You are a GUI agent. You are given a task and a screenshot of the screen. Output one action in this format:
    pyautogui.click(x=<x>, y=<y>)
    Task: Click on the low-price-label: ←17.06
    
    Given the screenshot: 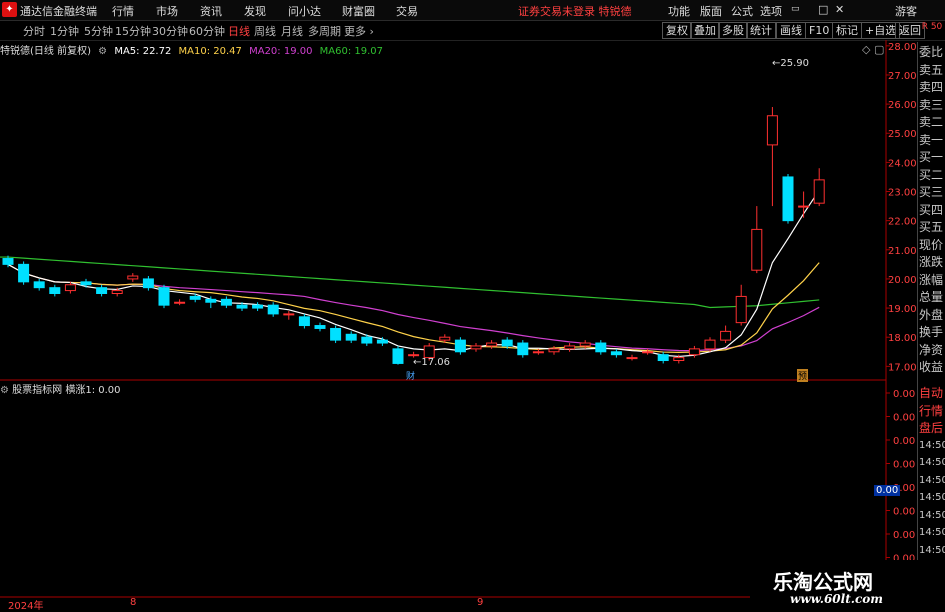 What is the action you would take?
    pyautogui.click(x=432, y=362)
    